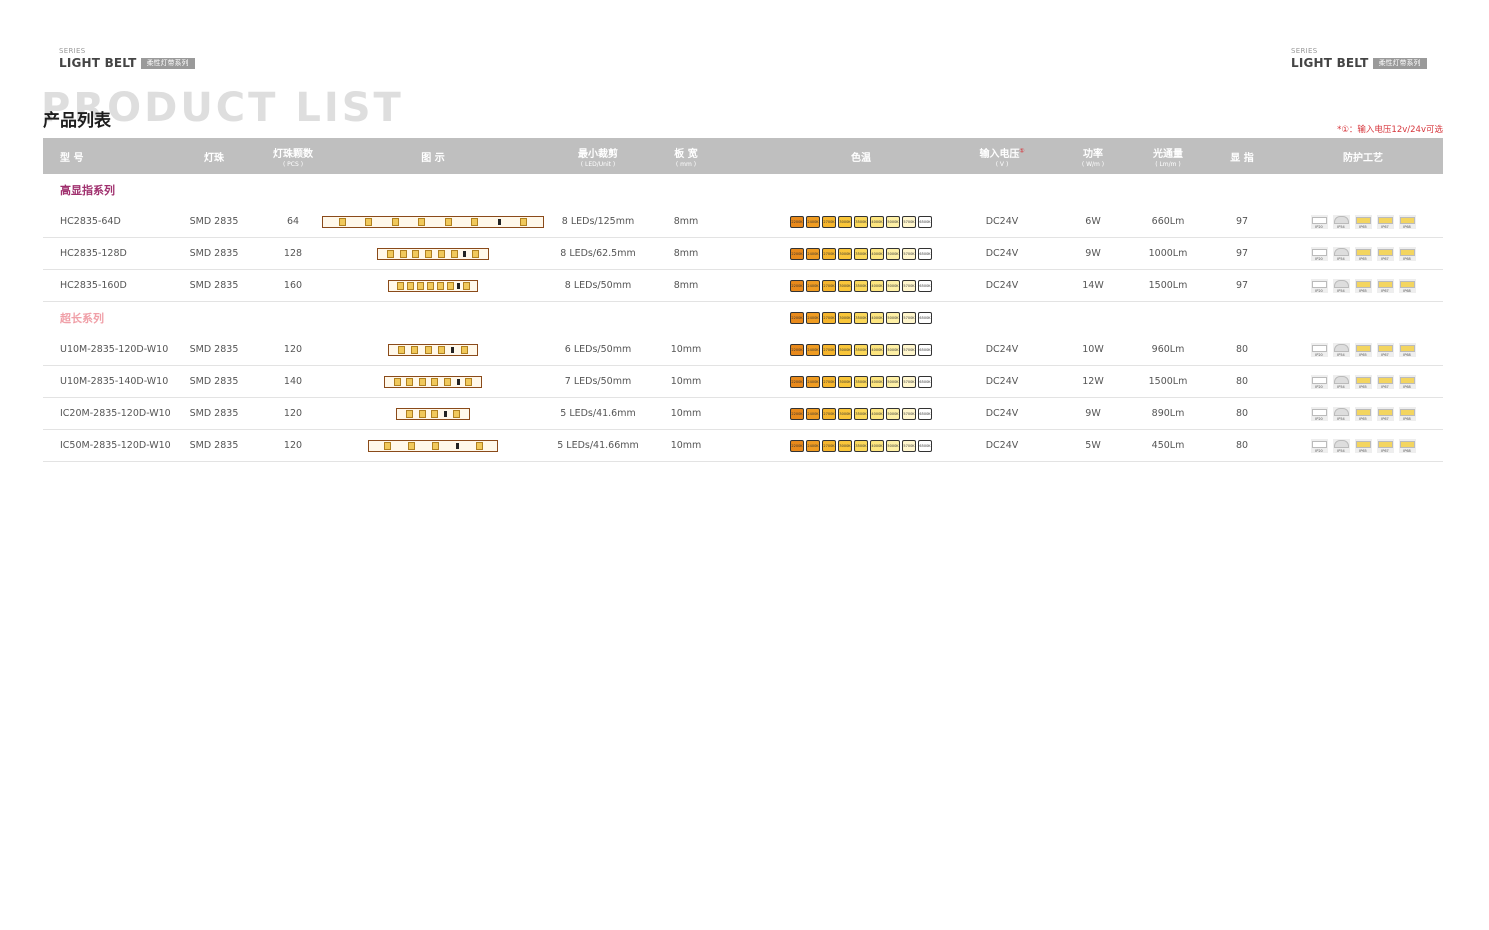  What do you see at coordinates (598, 221) in the screenshot?
I see `cut-cell-text: 8 LEDs/125mm` at bounding box center [598, 221].